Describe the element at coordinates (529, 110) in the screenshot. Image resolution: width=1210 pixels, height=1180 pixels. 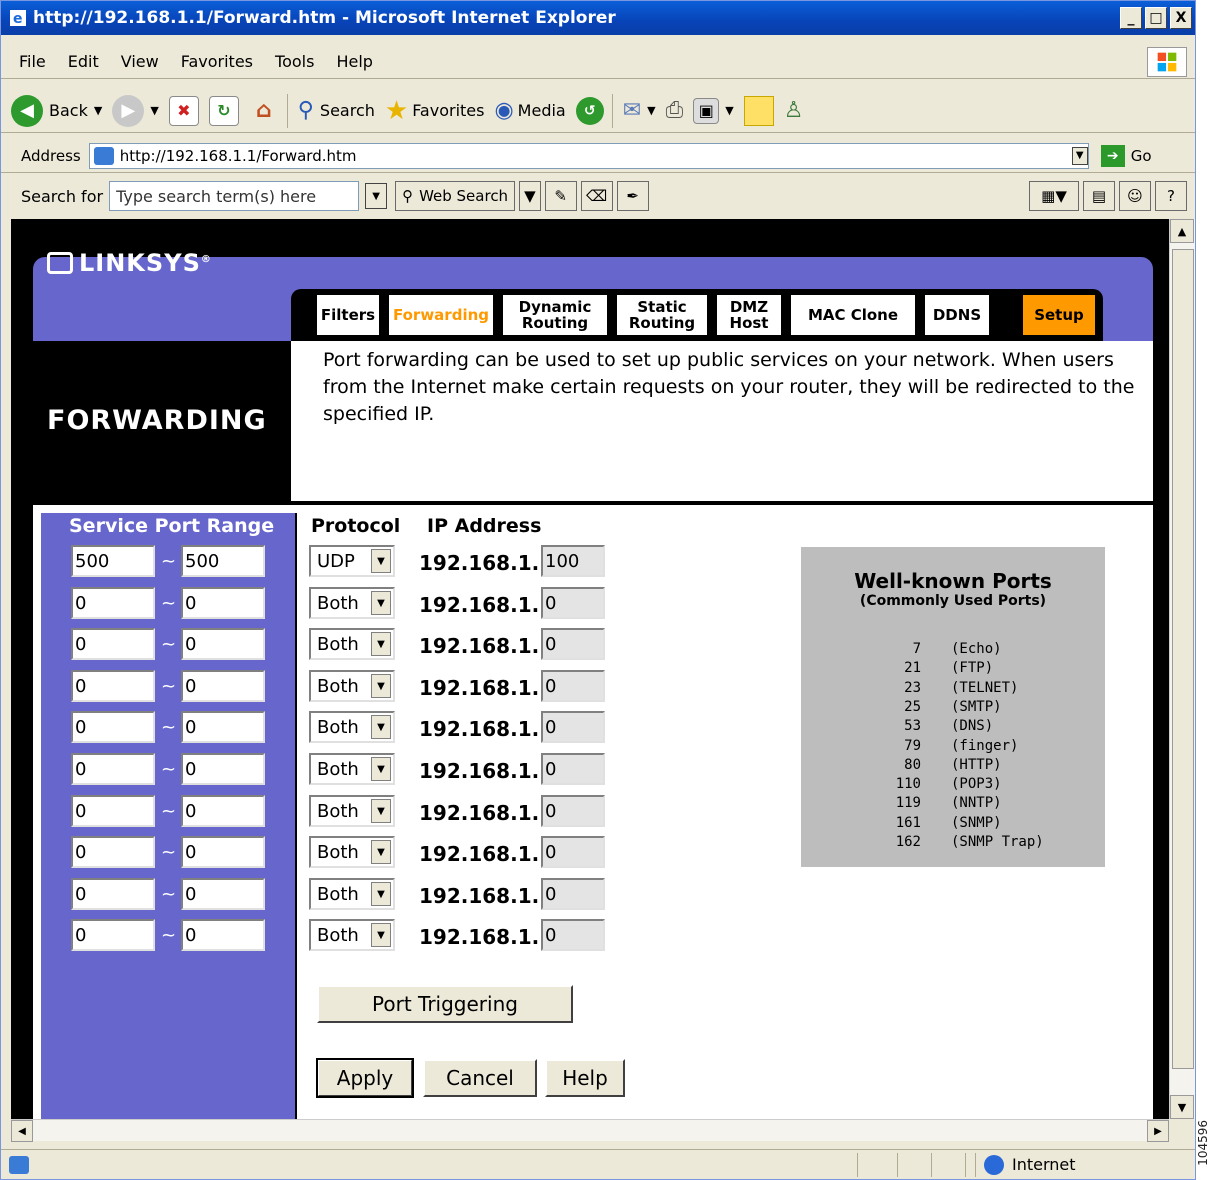
I see `media-button: ◉ Media` at that location.